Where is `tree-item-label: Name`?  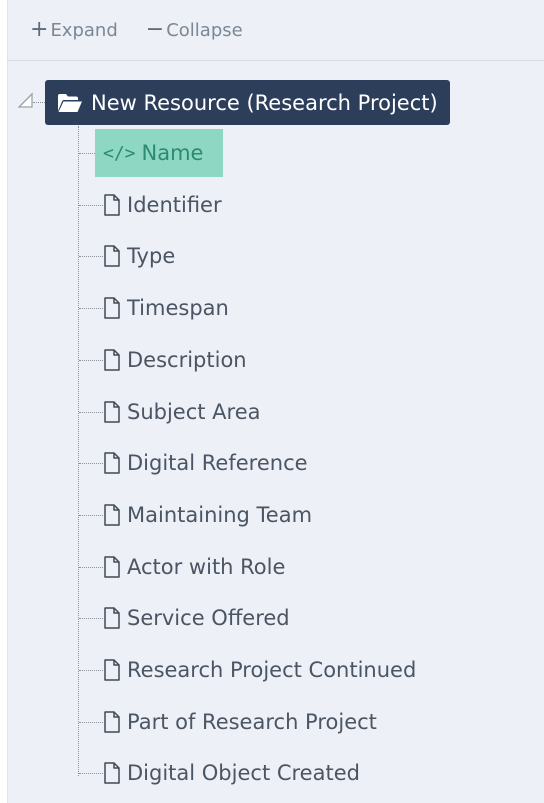
tree-item-label: Name is located at coordinates (172, 153).